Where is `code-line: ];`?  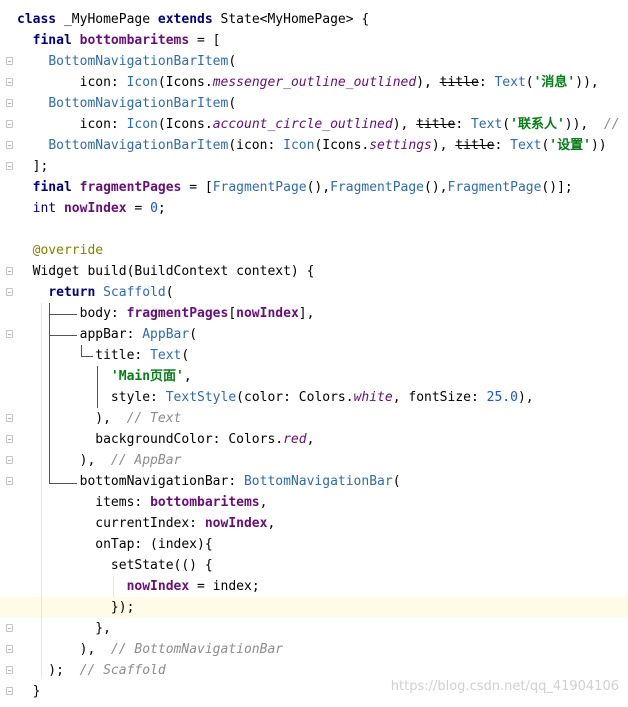 code-line: ]; is located at coordinates (314, 166).